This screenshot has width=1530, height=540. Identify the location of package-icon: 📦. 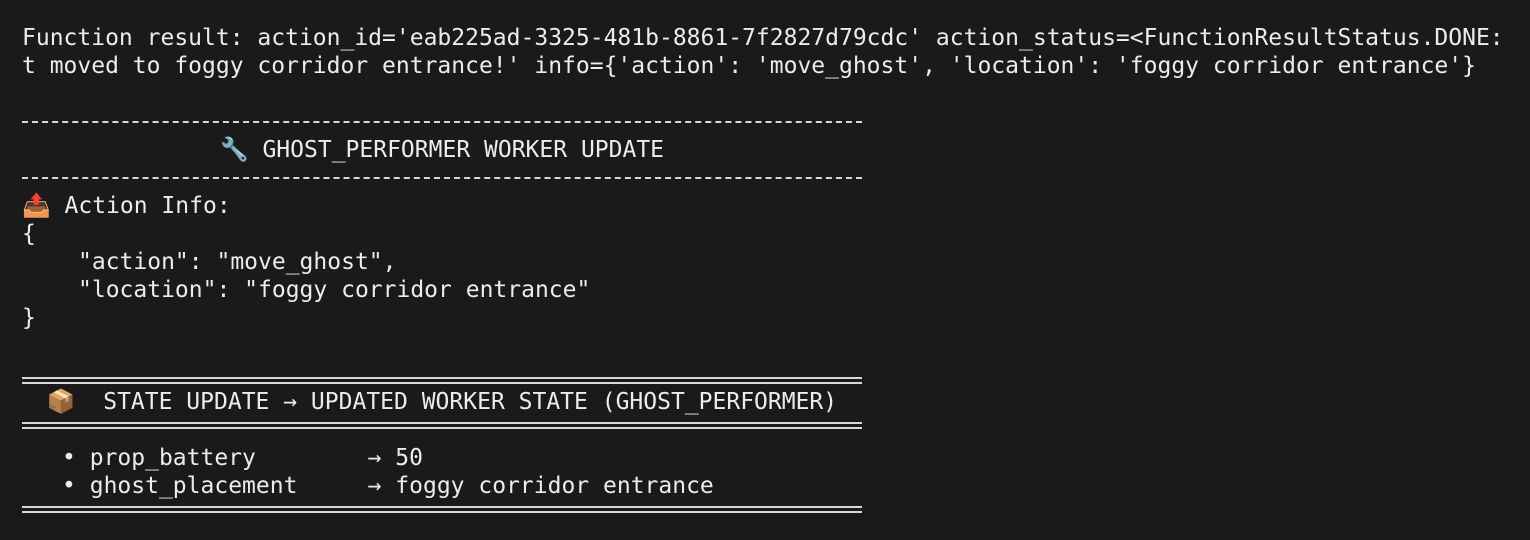
(61, 402).